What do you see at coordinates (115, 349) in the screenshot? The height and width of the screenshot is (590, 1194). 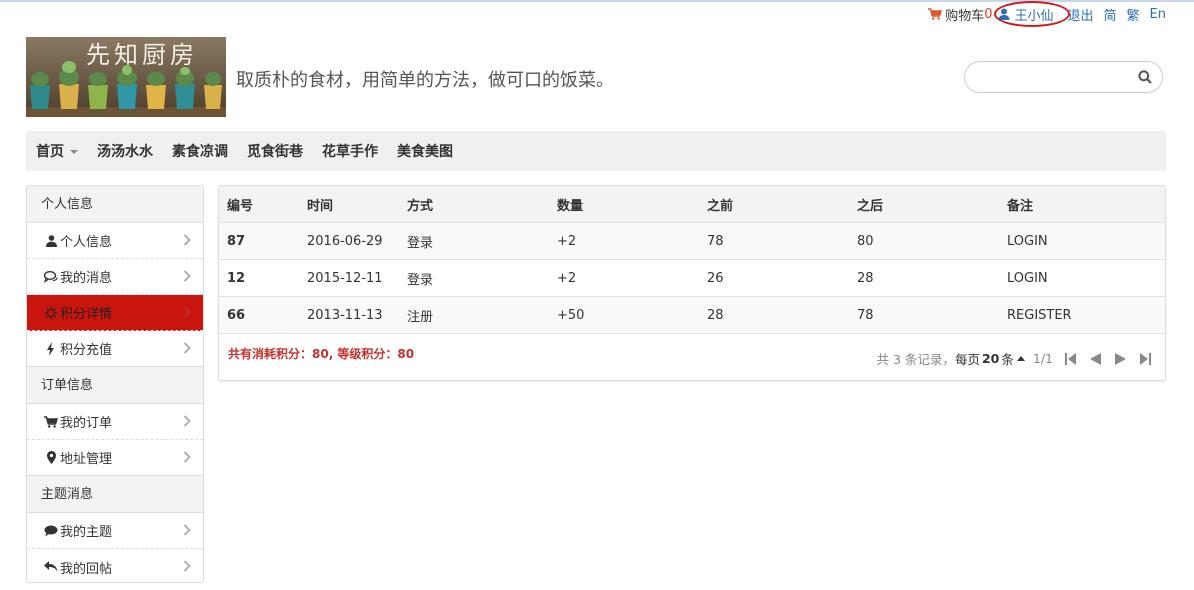 I see `sidebar-item-recharge: 积分充值` at bounding box center [115, 349].